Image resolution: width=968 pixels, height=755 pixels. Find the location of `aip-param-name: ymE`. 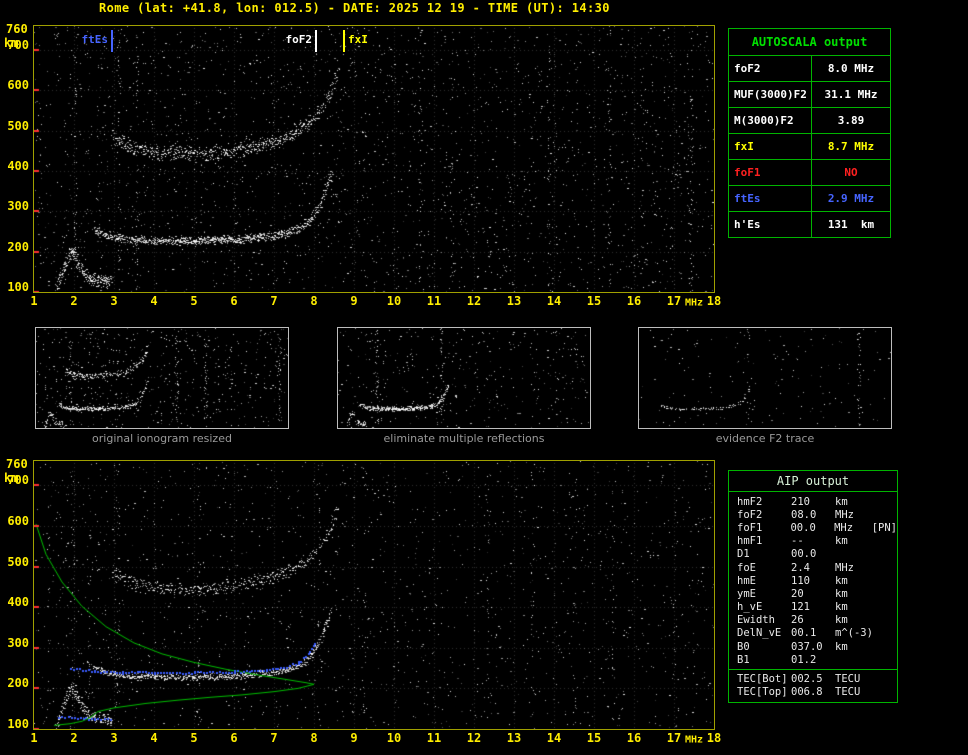

aip-param-name: ymE is located at coordinates (746, 593).